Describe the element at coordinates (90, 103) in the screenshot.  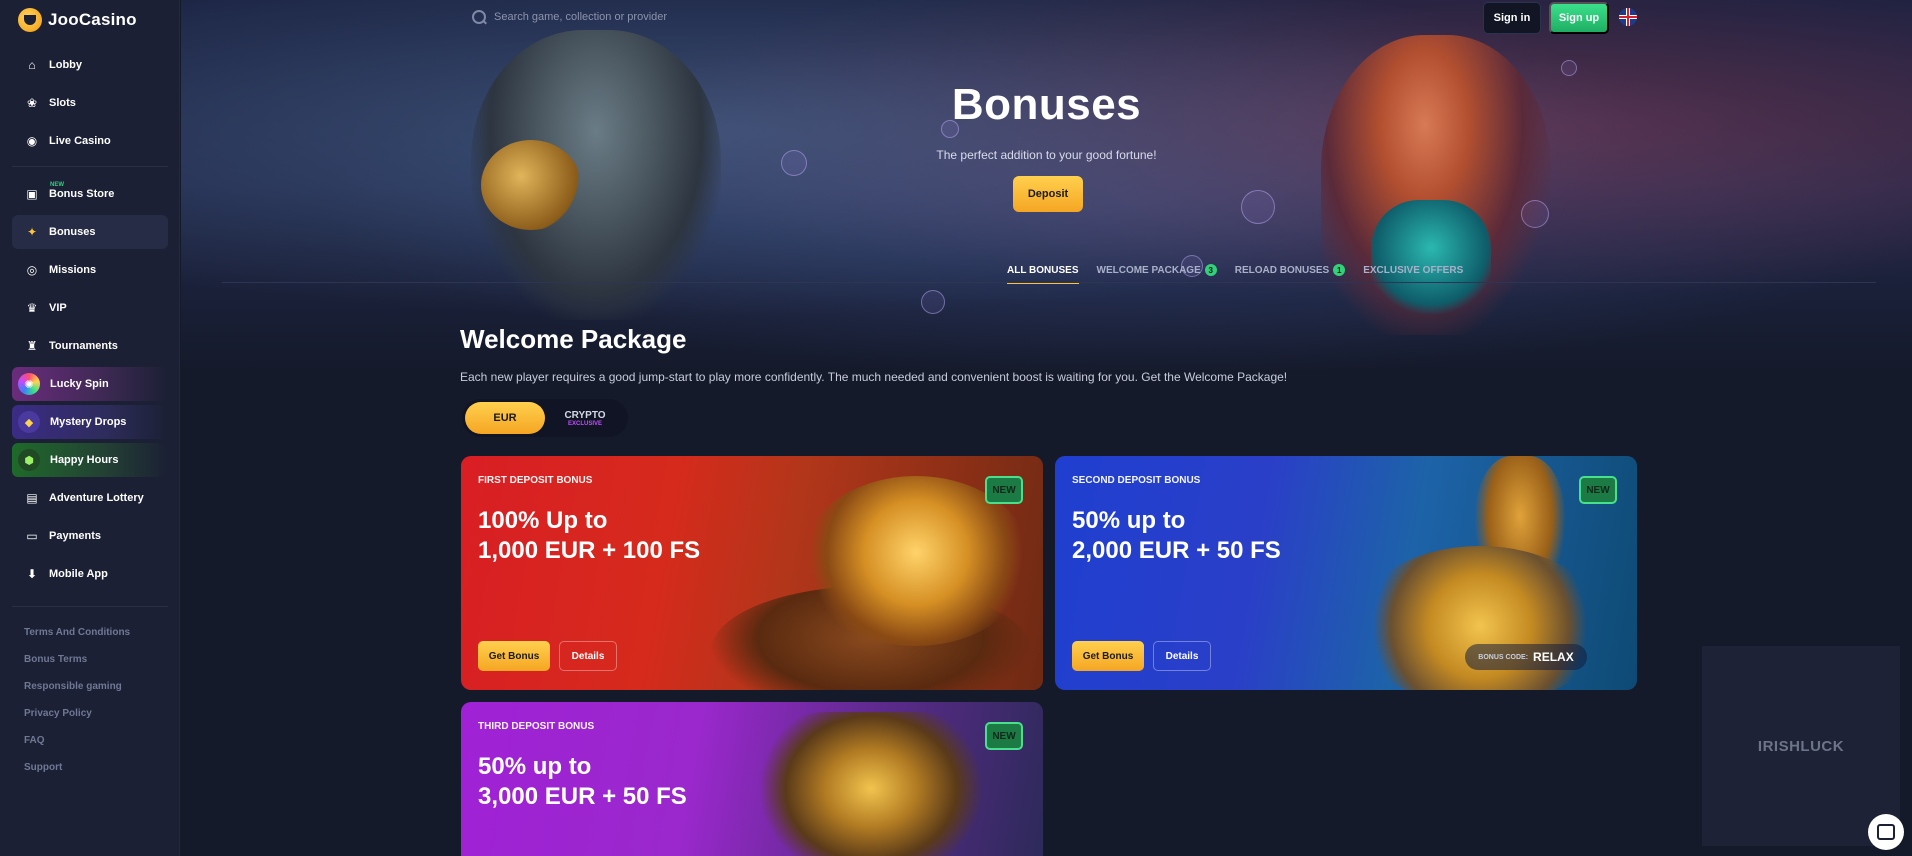
I see `sidebar-item-slots: ❀ Slots` at that location.